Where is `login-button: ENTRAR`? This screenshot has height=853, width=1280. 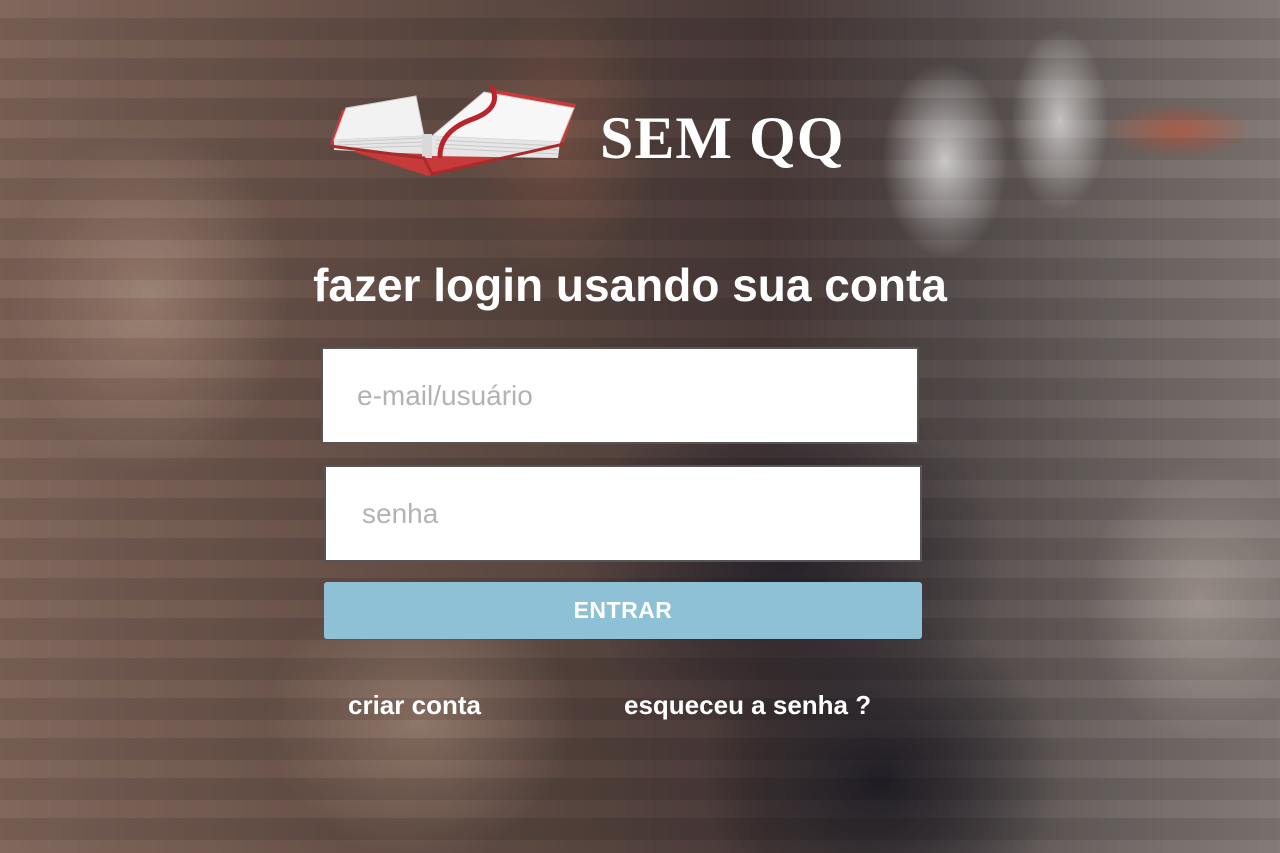 login-button: ENTRAR is located at coordinates (623, 610).